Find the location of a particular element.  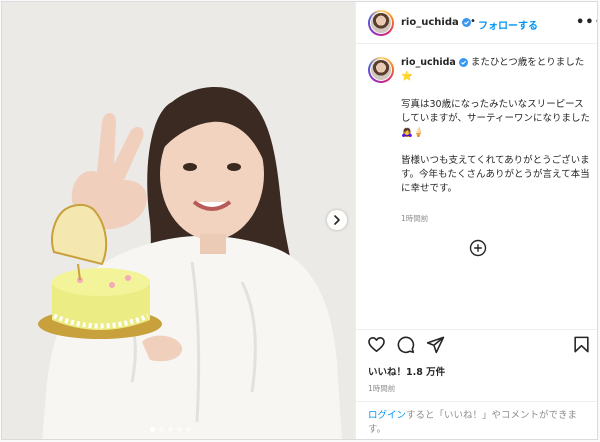

login-link: ログイン is located at coordinates (387, 415).